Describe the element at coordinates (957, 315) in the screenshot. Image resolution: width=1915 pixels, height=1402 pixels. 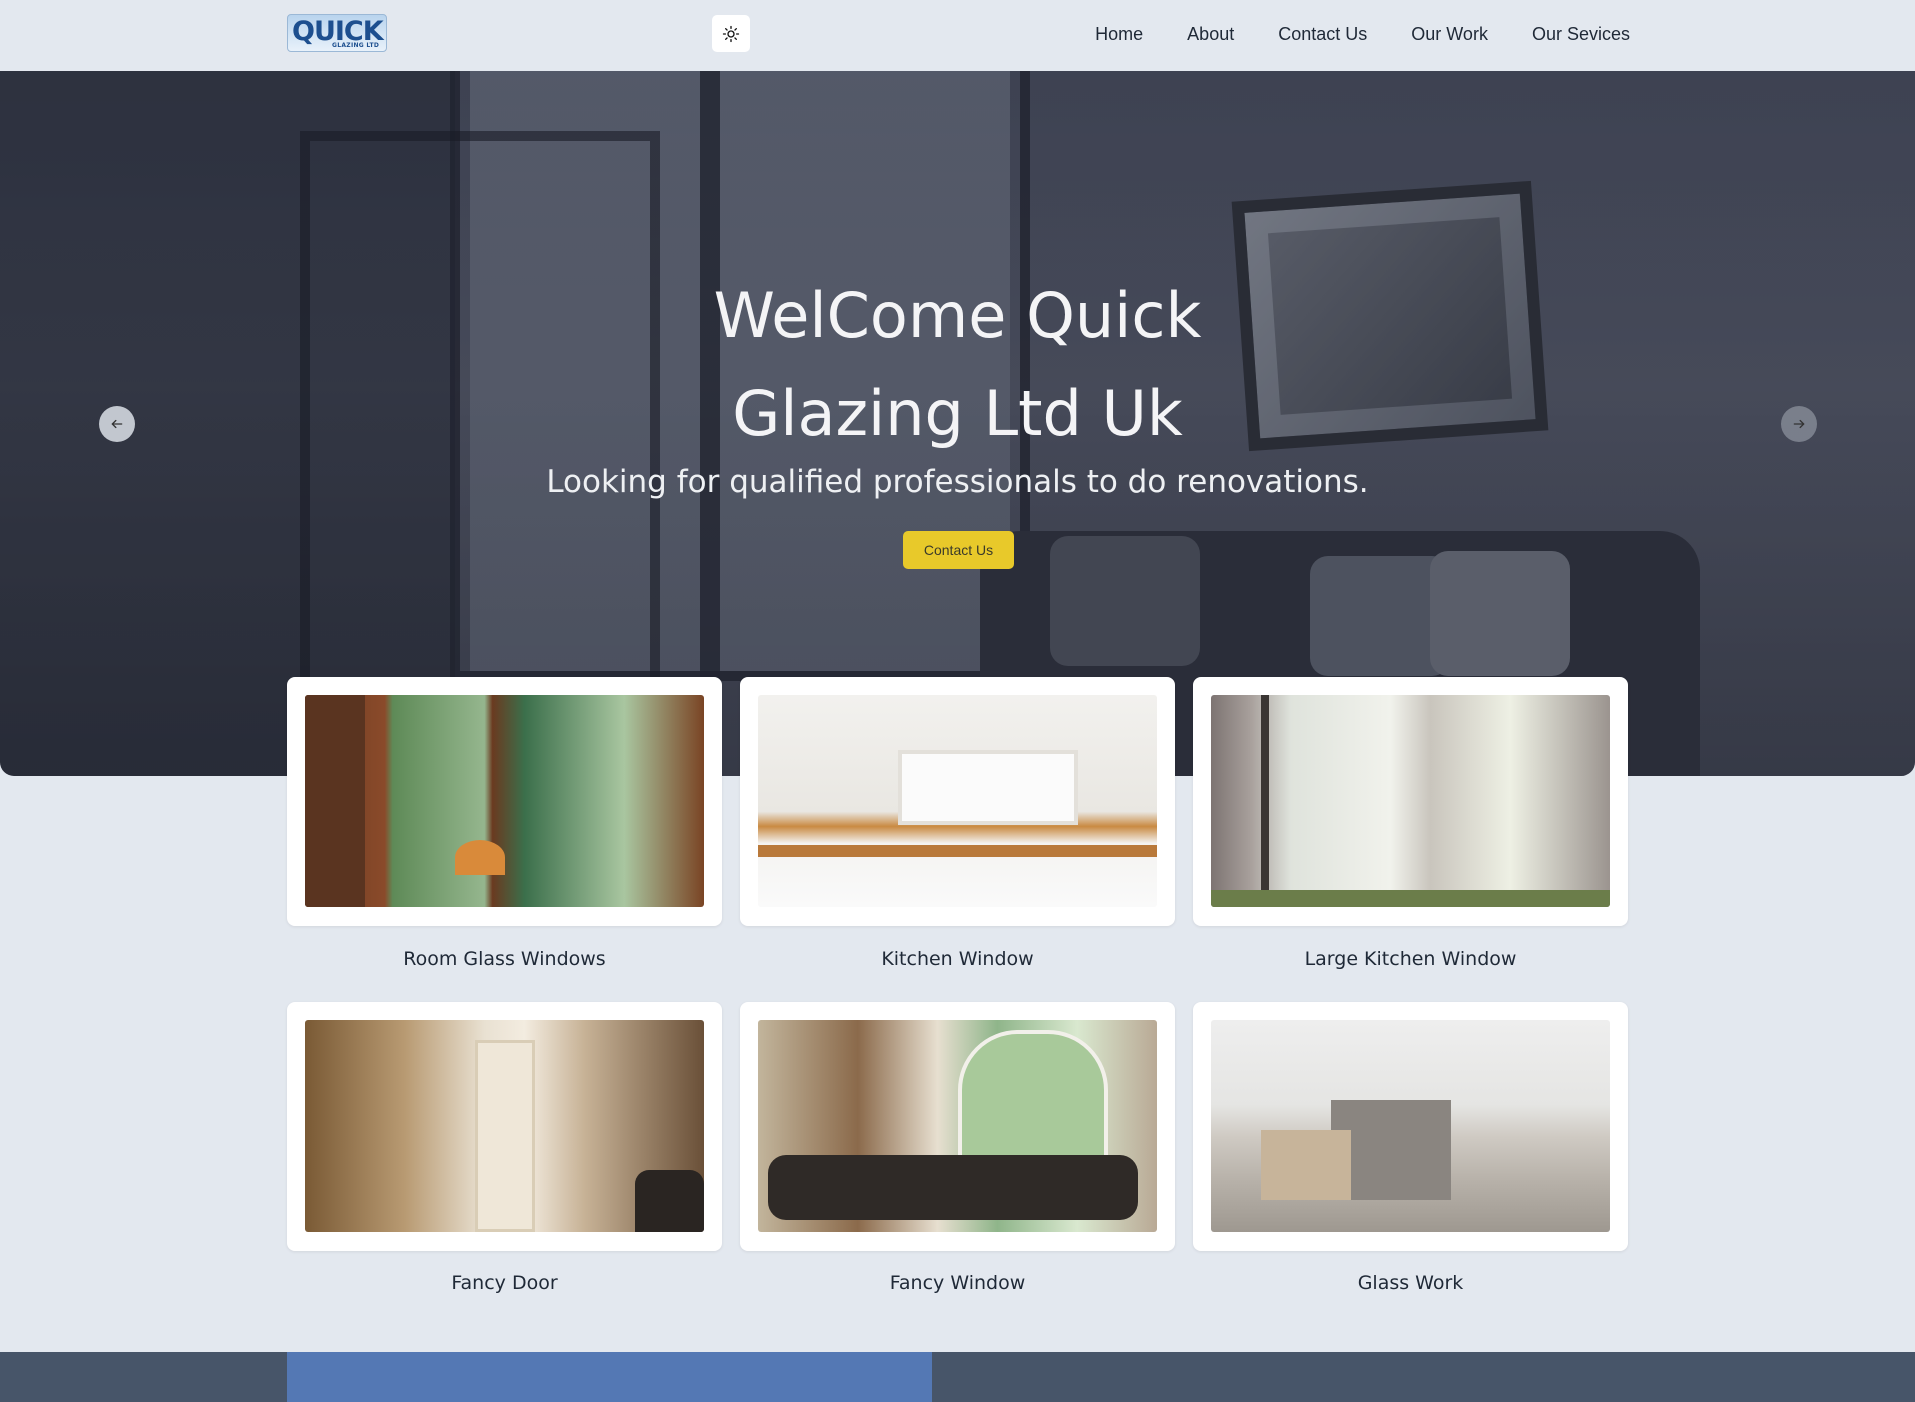
I see `hero-title-line: WelCome Quick` at that location.